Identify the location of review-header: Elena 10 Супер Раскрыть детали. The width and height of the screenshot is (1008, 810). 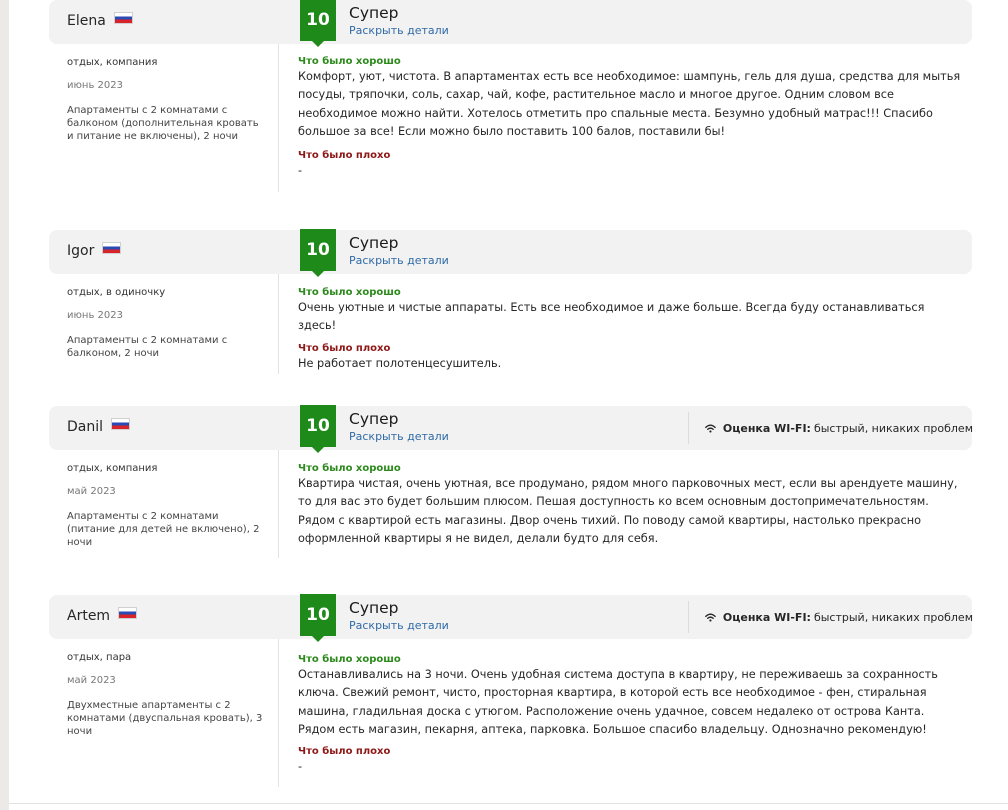
(510, 23).